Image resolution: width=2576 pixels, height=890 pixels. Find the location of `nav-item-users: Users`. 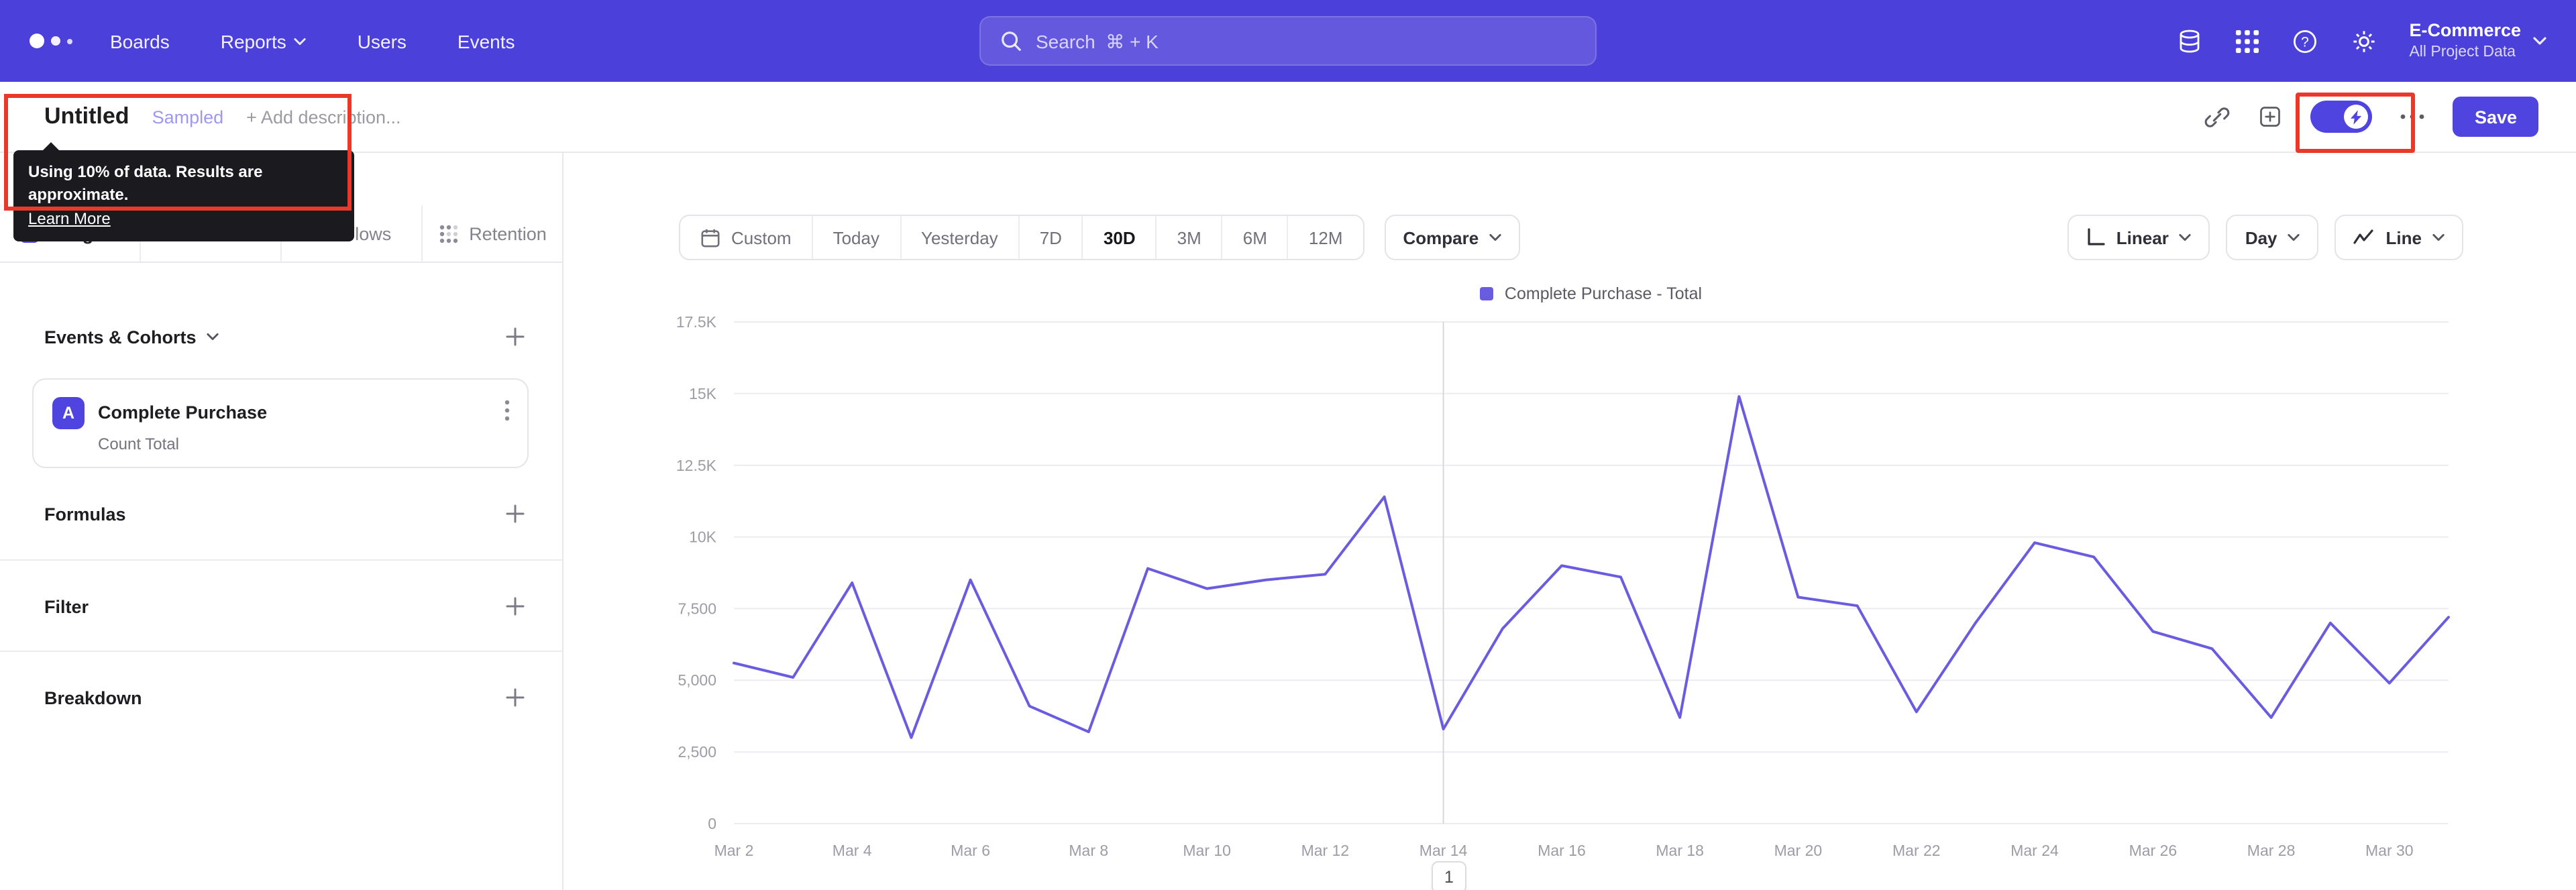

nav-item-users: Users is located at coordinates (382, 41).